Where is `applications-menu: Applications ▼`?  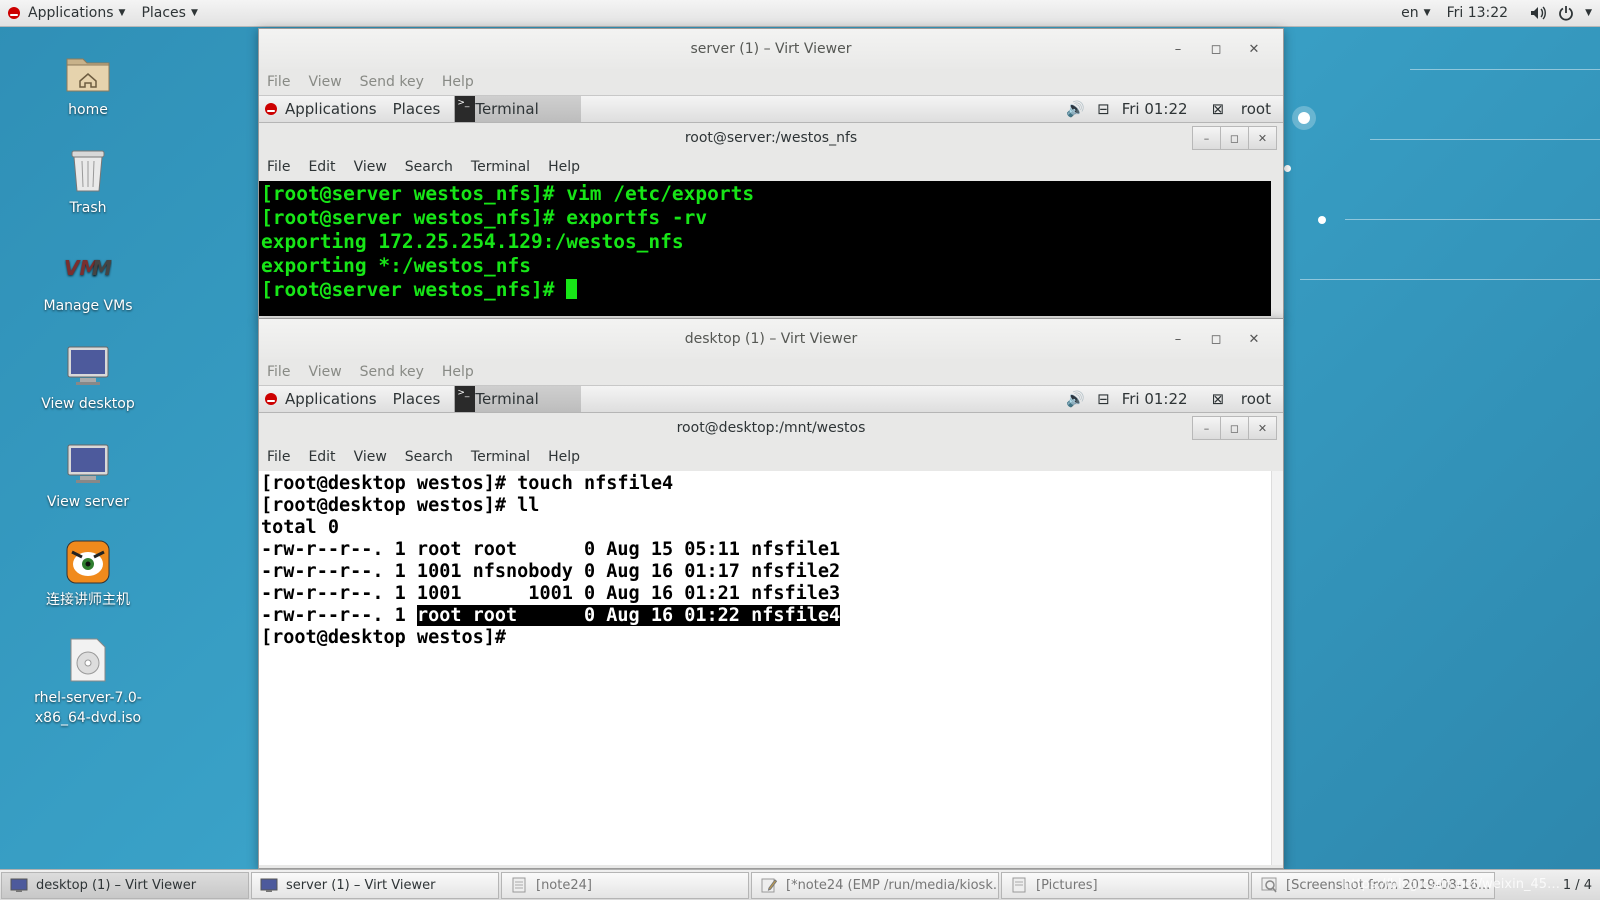 applications-menu: Applications ▼ is located at coordinates (66, 13).